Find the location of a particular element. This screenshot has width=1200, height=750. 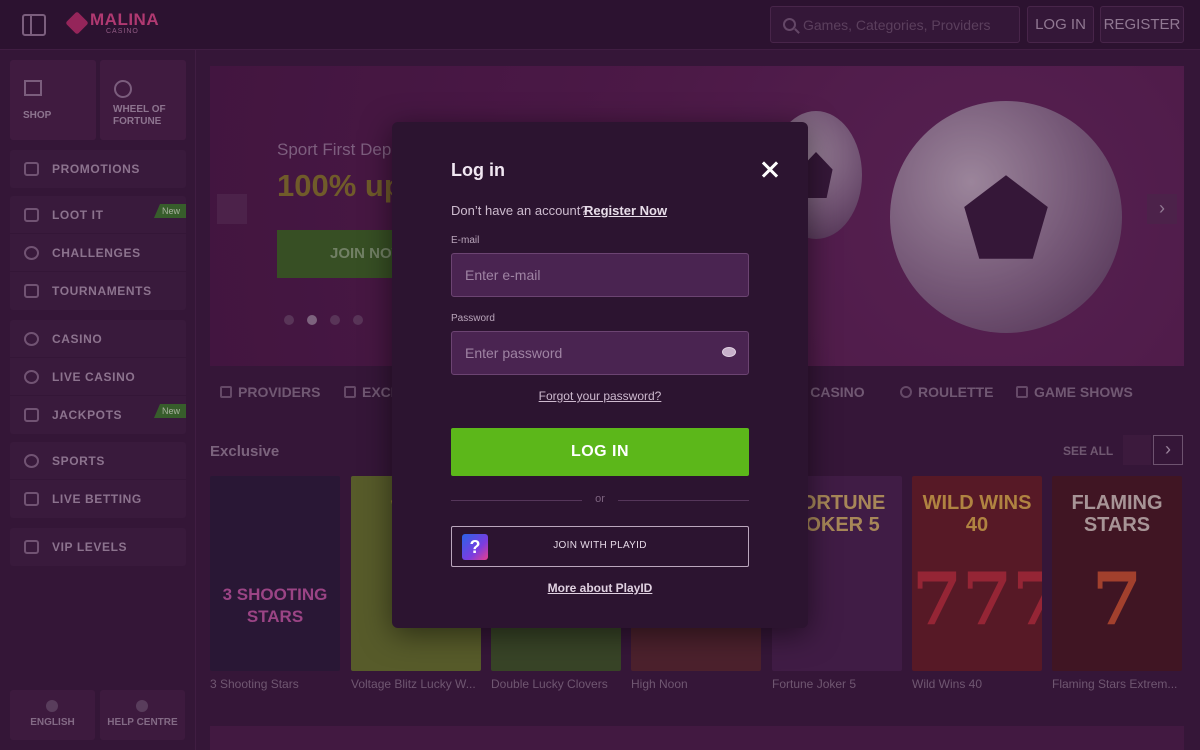

flag-icon is located at coordinates (52, 706).